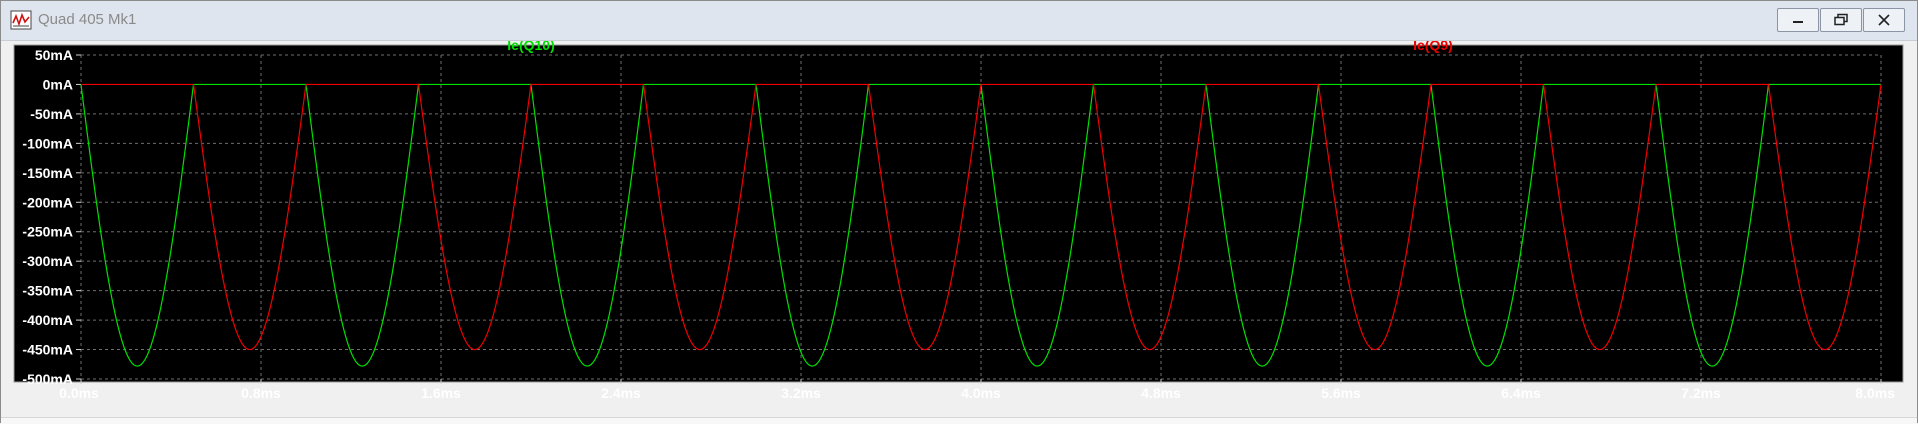 The image size is (1918, 424). I want to click on x-tick-label: 2.4ms, so click(621, 393).